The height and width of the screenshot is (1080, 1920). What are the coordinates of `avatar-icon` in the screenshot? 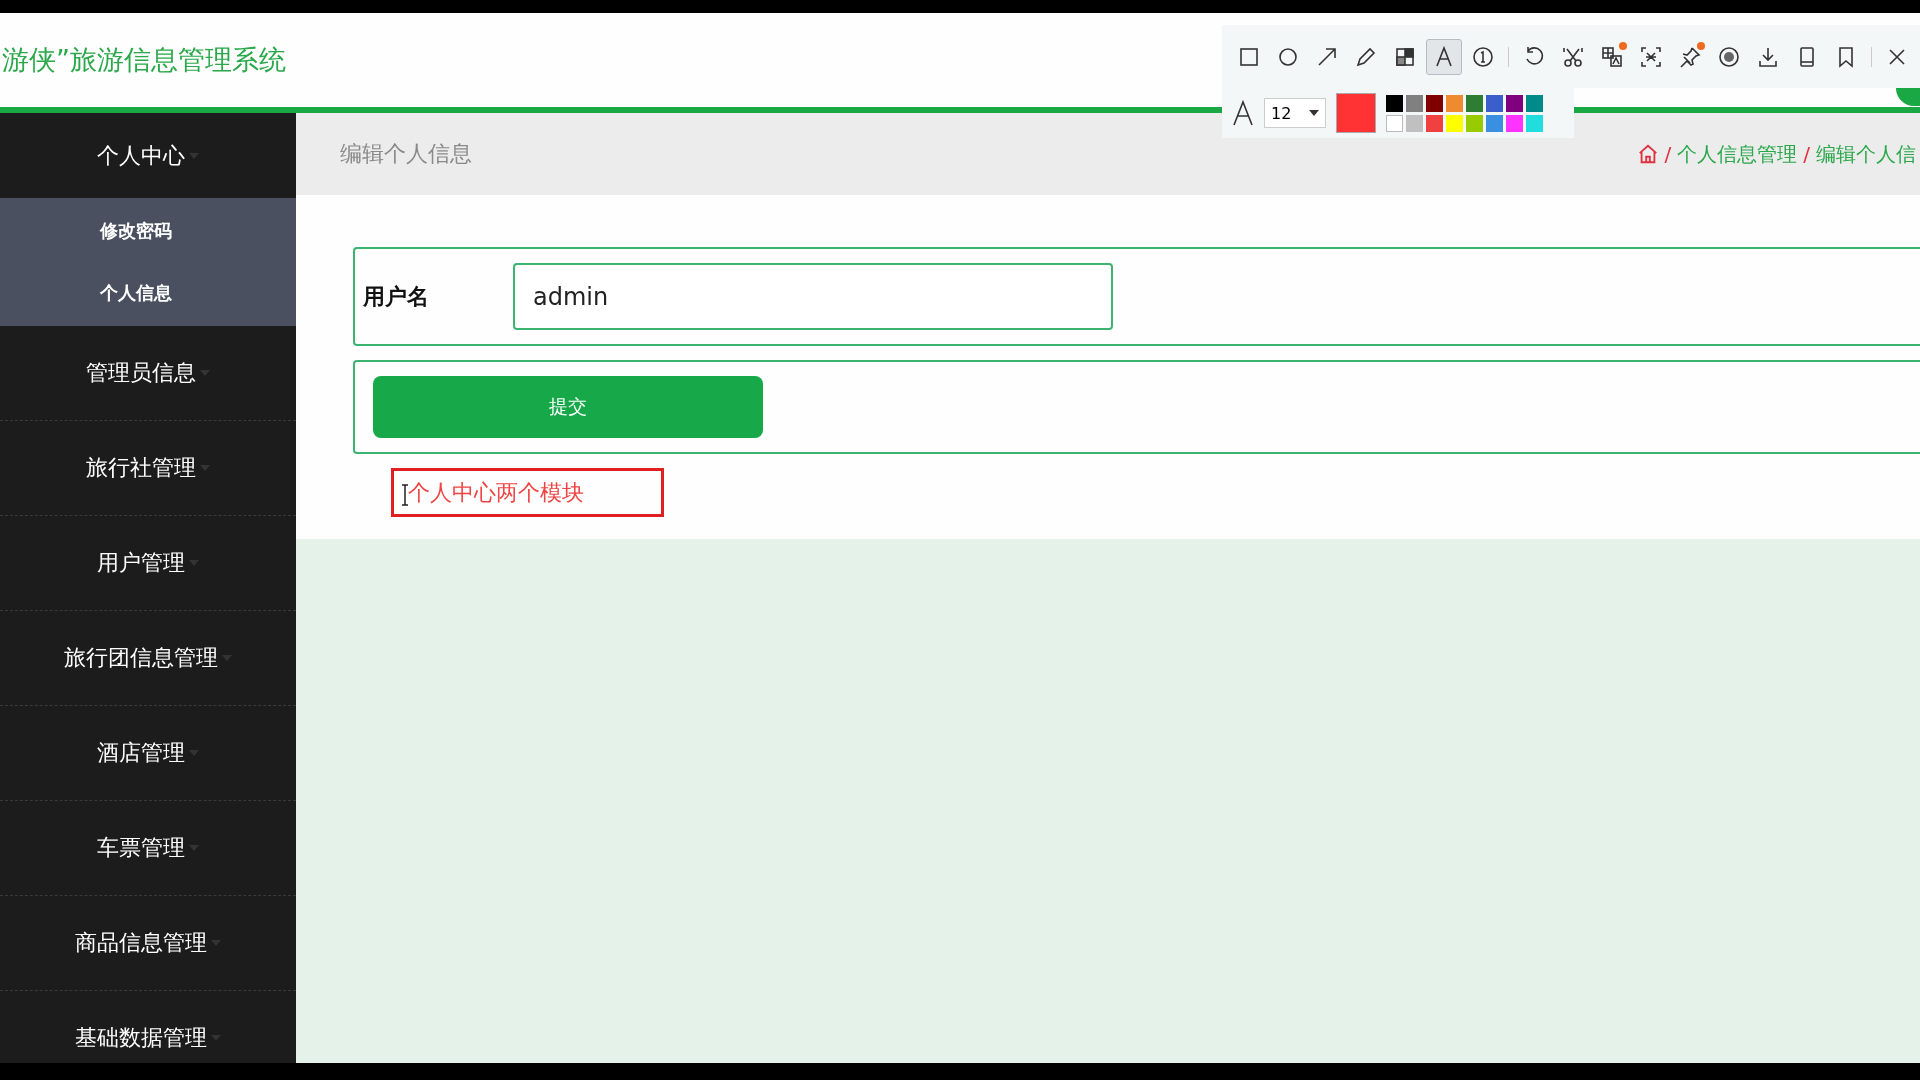 It's located at (1908, 97).